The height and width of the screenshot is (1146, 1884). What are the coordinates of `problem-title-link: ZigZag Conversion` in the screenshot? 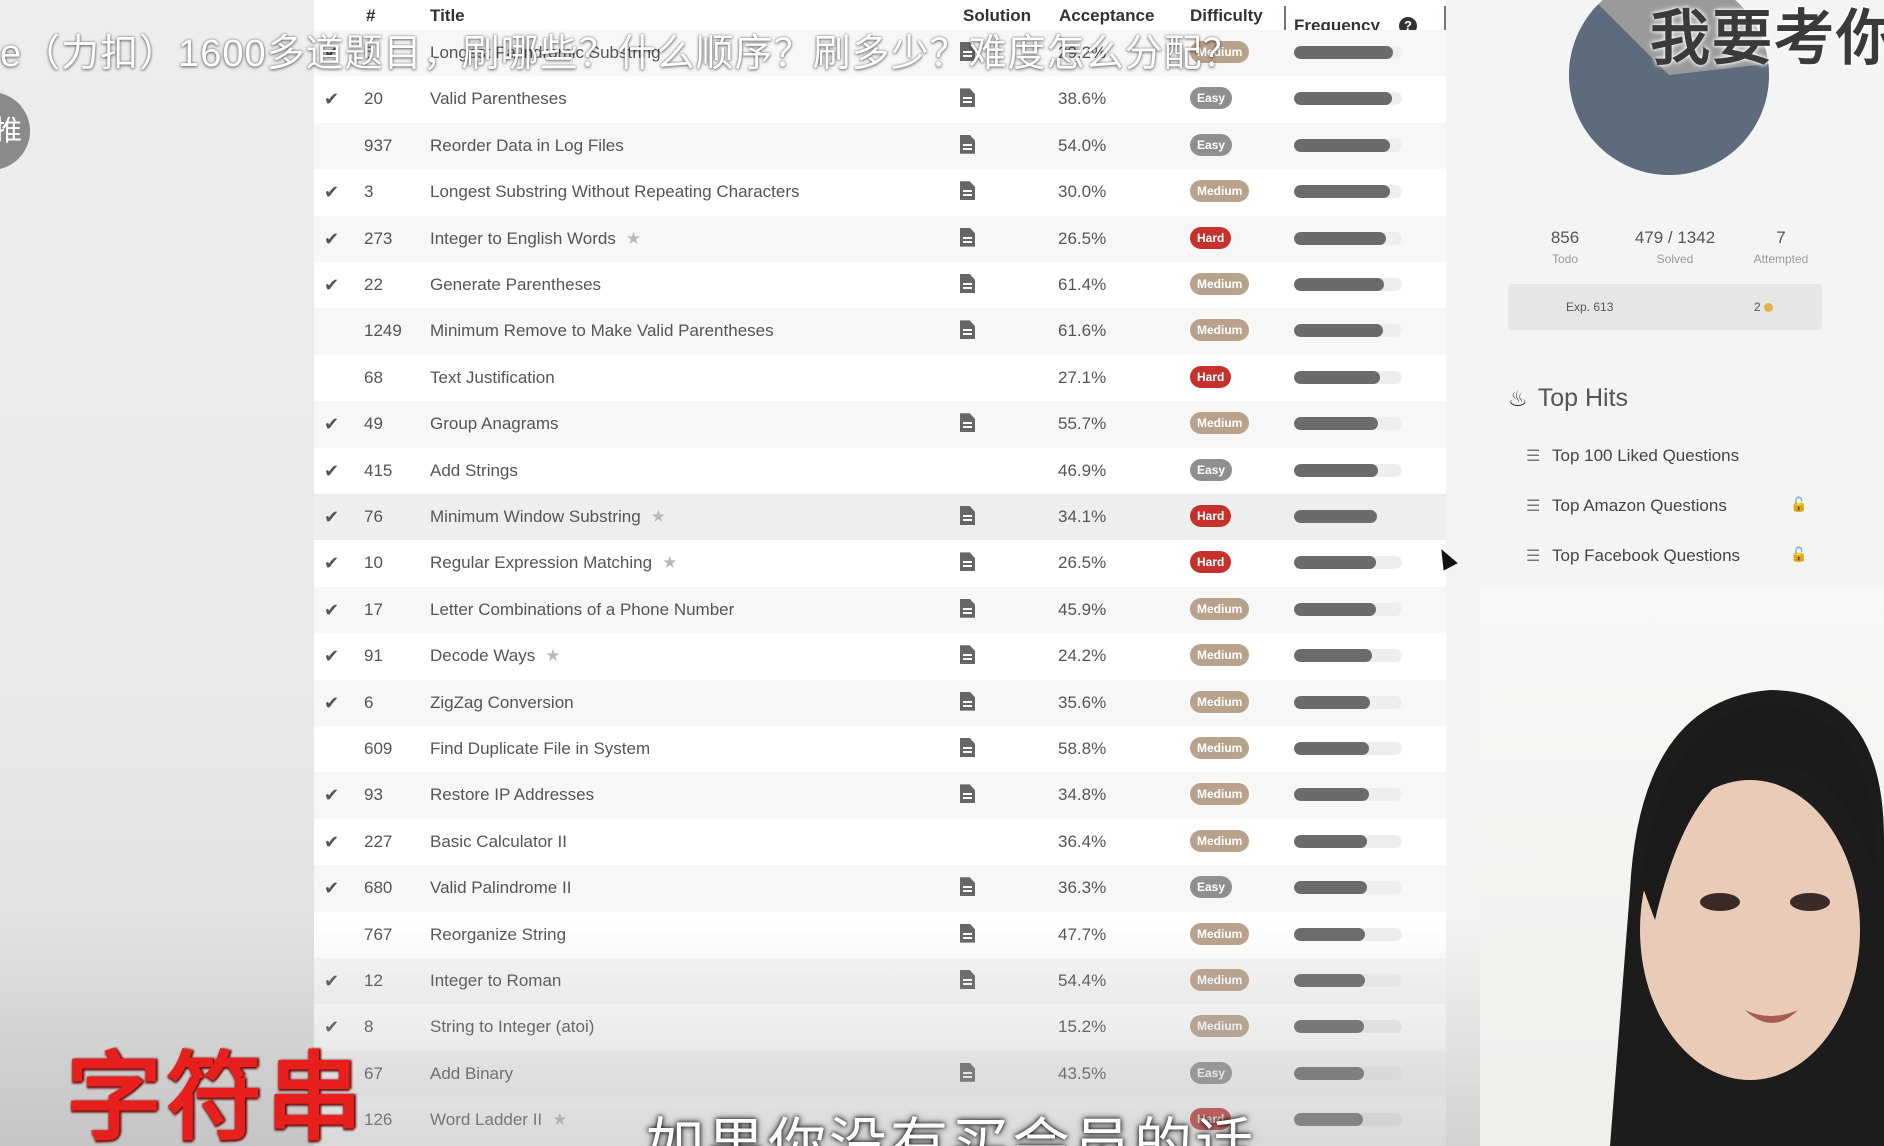 It's located at (502, 703).